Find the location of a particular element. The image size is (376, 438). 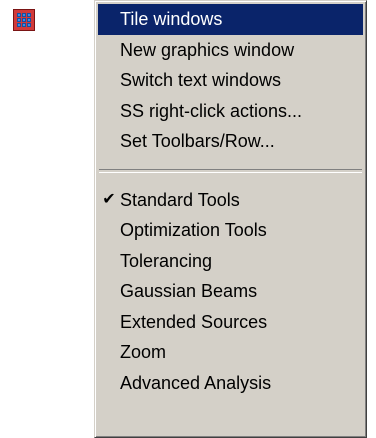

menu-item-switch-text-windows: Switch text windows is located at coordinates (230, 80).